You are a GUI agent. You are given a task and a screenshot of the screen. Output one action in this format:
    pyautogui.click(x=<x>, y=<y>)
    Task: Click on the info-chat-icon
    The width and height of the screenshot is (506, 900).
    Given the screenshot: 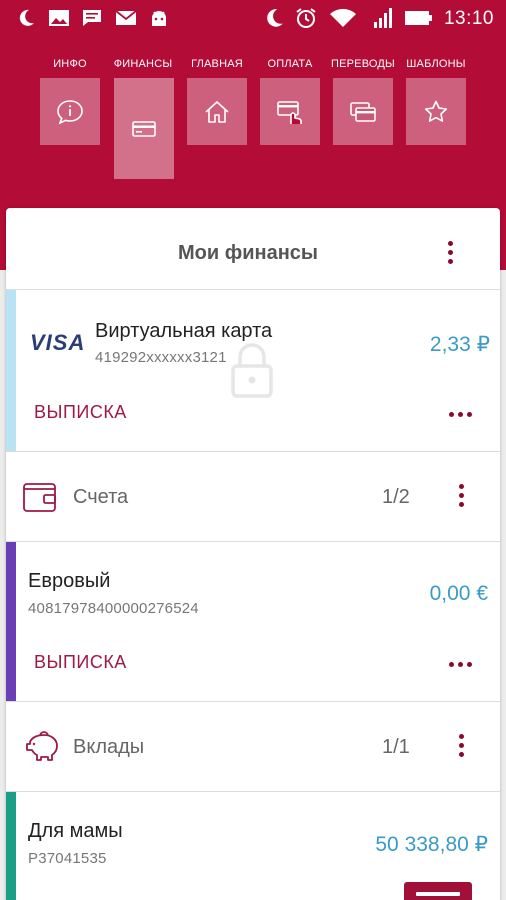 What is the action you would take?
    pyautogui.click(x=70, y=112)
    